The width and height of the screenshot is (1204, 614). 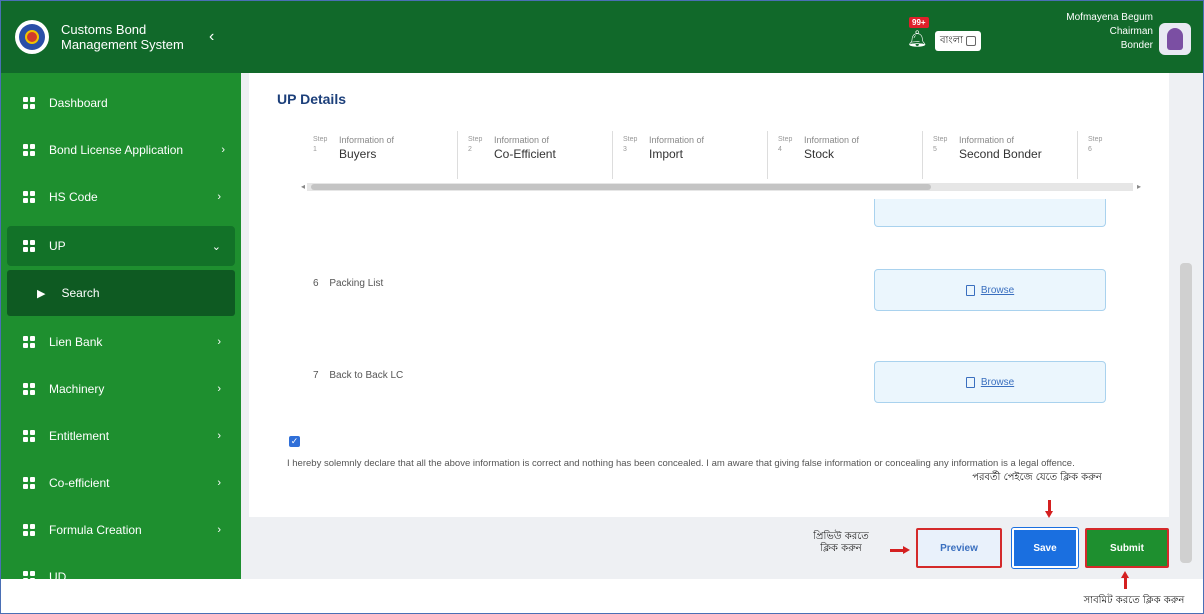 What do you see at coordinates (845, 155) in the screenshot?
I see `step-stock: Step 4 Information of Stock` at bounding box center [845, 155].